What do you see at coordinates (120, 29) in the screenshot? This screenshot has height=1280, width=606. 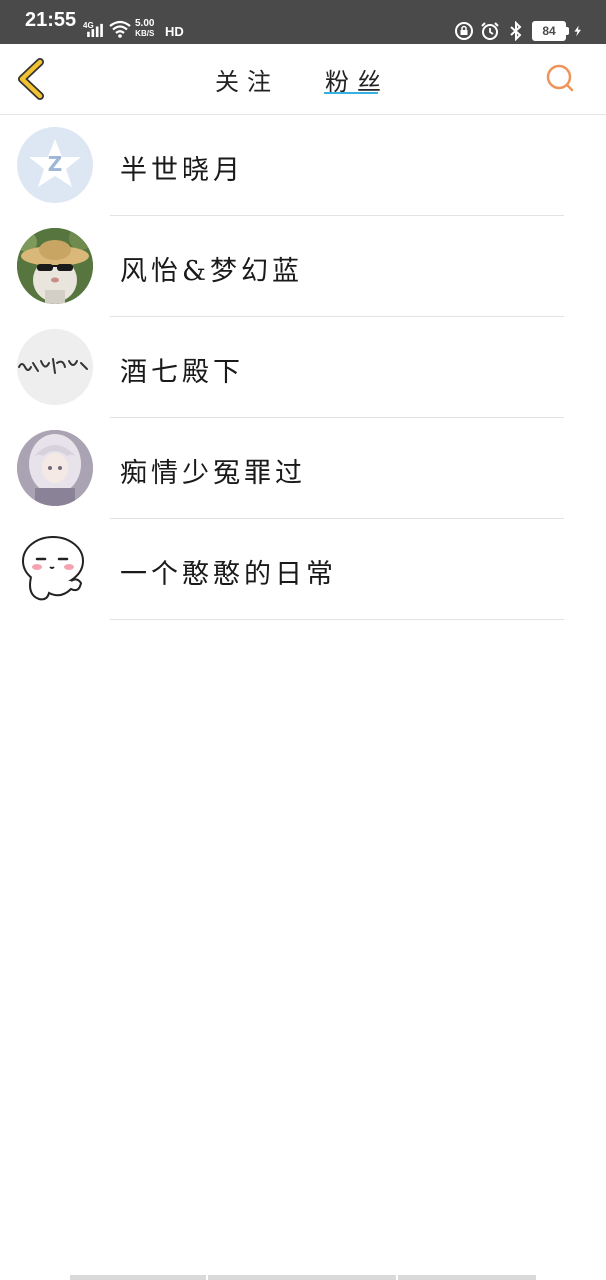 I see `wifi-icon` at bounding box center [120, 29].